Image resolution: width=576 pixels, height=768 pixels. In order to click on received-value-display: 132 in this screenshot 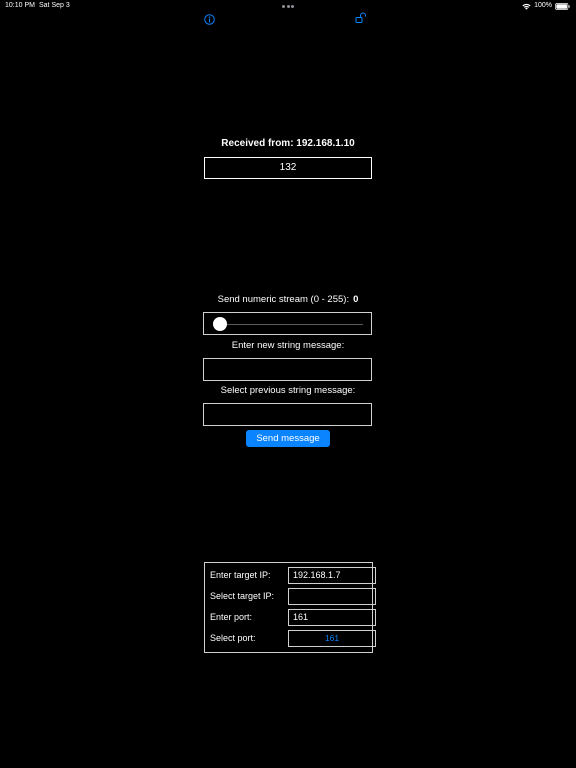, I will do `click(288, 168)`.